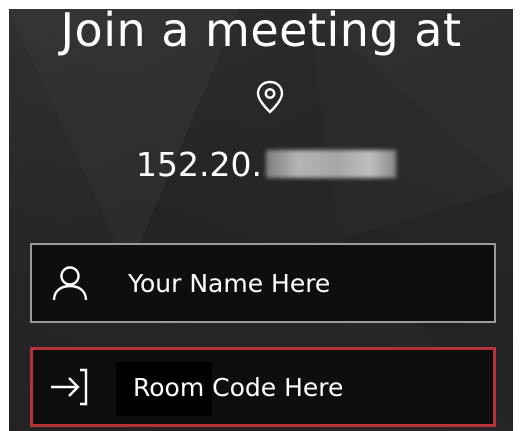 The image size is (522, 431). What do you see at coordinates (199, 164) in the screenshot?
I see `server-address-text: 152.20.` at bounding box center [199, 164].